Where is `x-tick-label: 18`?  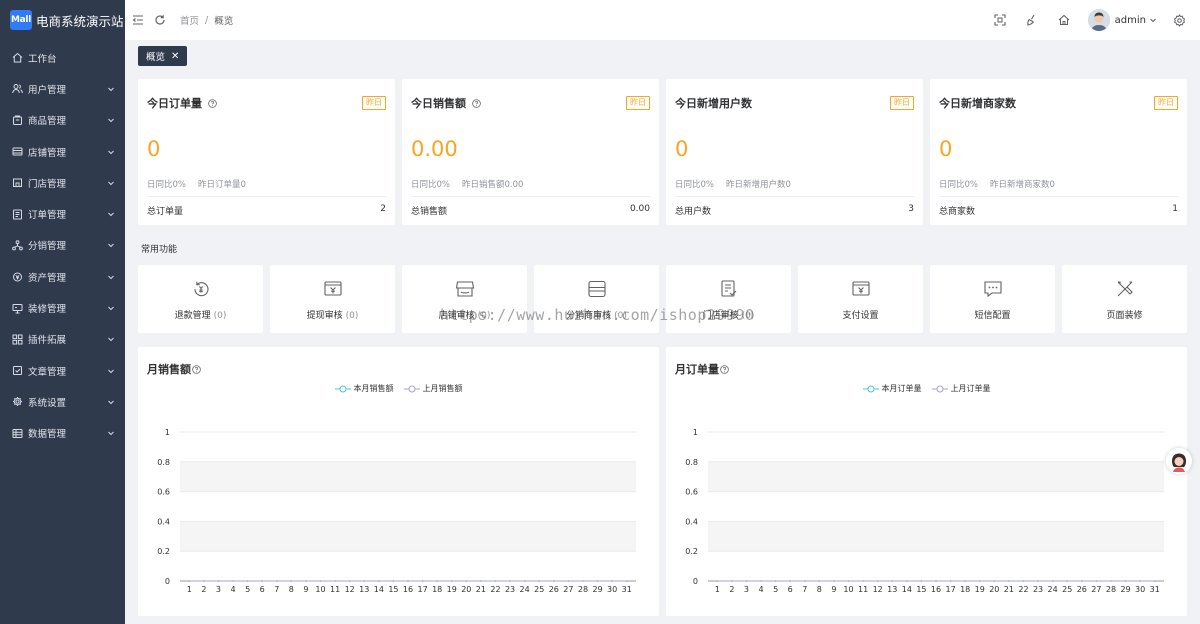 x-tick-label: 18 is located at coordinates (965, 589).